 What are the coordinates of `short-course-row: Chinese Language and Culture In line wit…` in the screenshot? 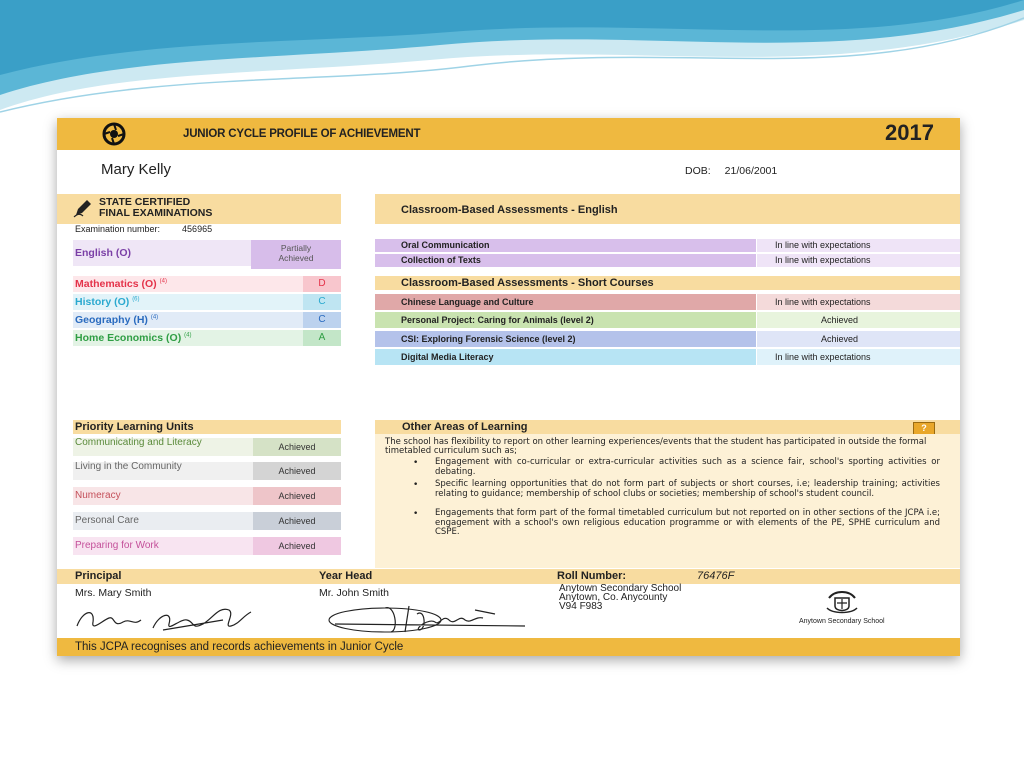 It's located at (667, 302).